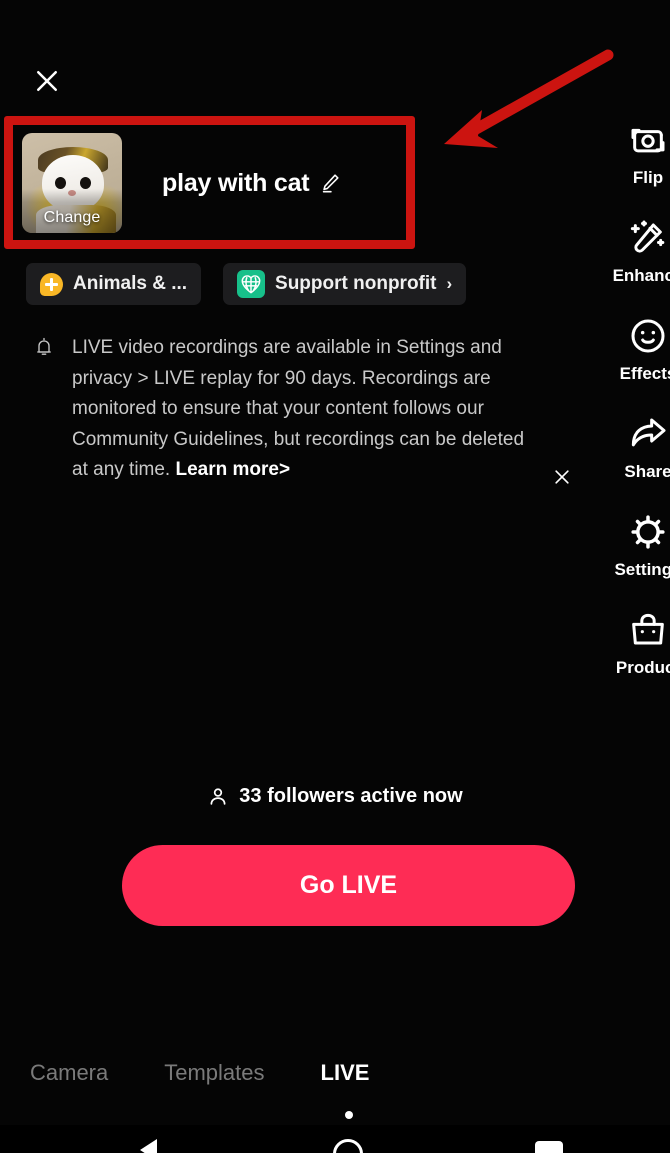  What do you see at coordinates (647, 471) in the screenshot?
I see `sidebar-label-share: Share` at bounding box center [647, 471].